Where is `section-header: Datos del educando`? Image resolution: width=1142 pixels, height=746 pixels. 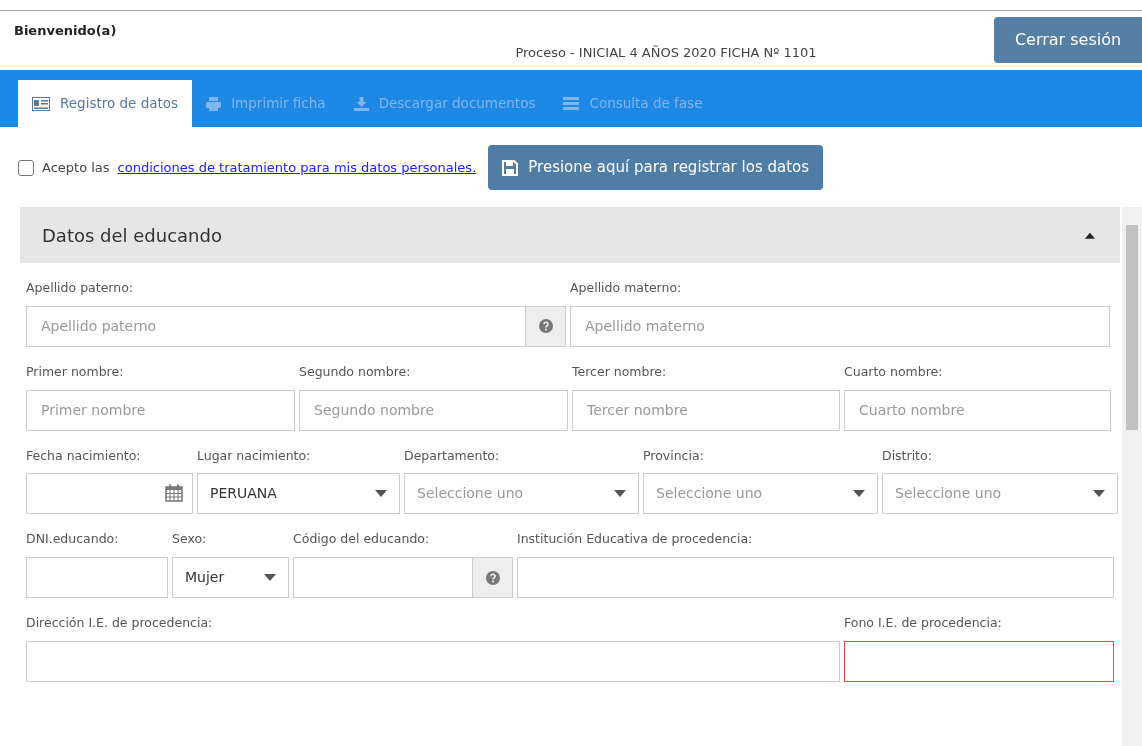 section-header: Datos del educando is located at coordinates (570, 235).